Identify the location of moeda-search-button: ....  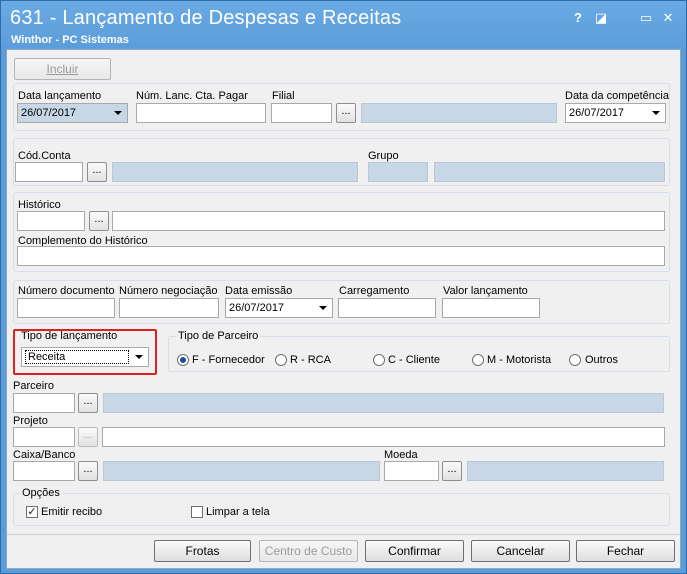
(452, 471).